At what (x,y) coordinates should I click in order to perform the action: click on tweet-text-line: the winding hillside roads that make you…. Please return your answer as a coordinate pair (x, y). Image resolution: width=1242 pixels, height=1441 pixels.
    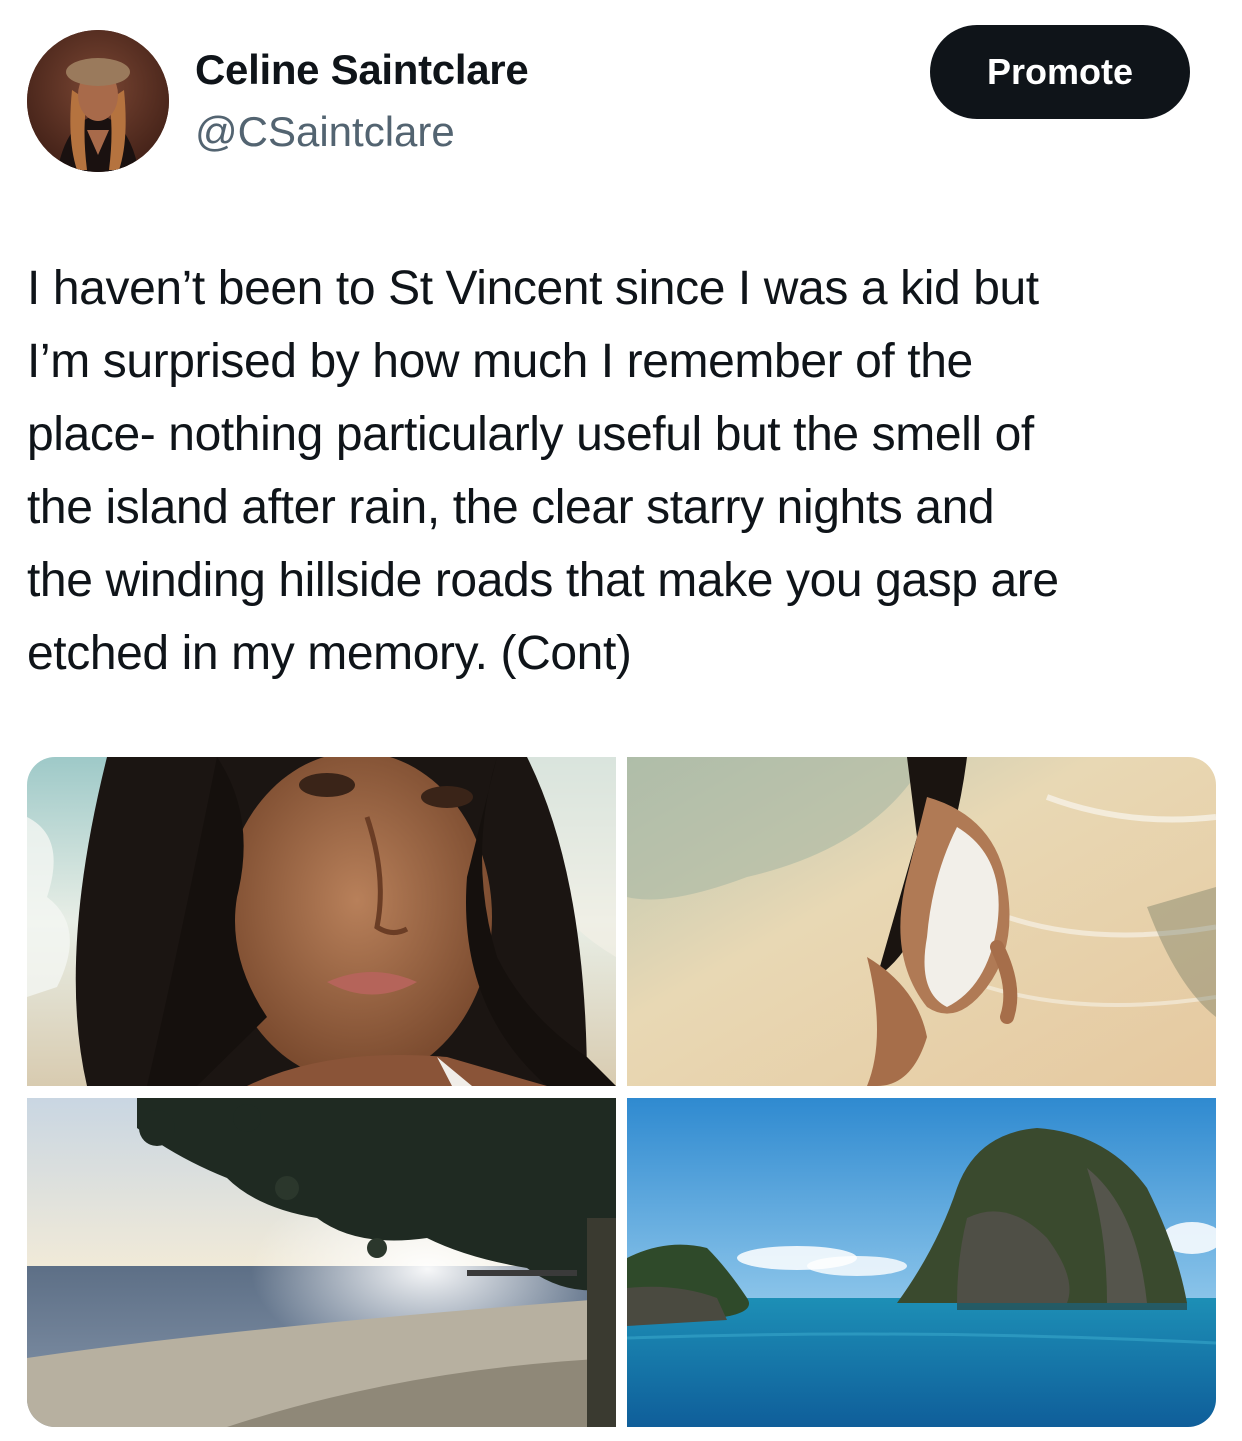
    Looking at the image, I should click on (543, 580).